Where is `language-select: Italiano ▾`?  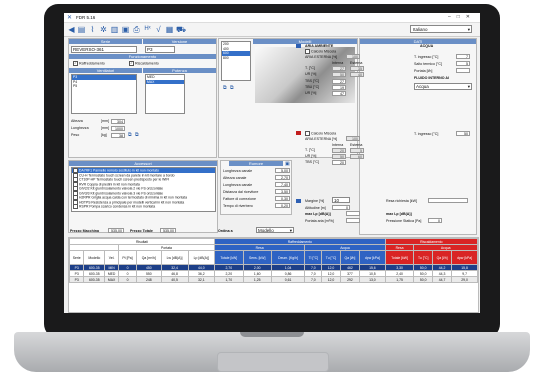
language-select: Italiano ▾ is located at coordinates (441, 29).